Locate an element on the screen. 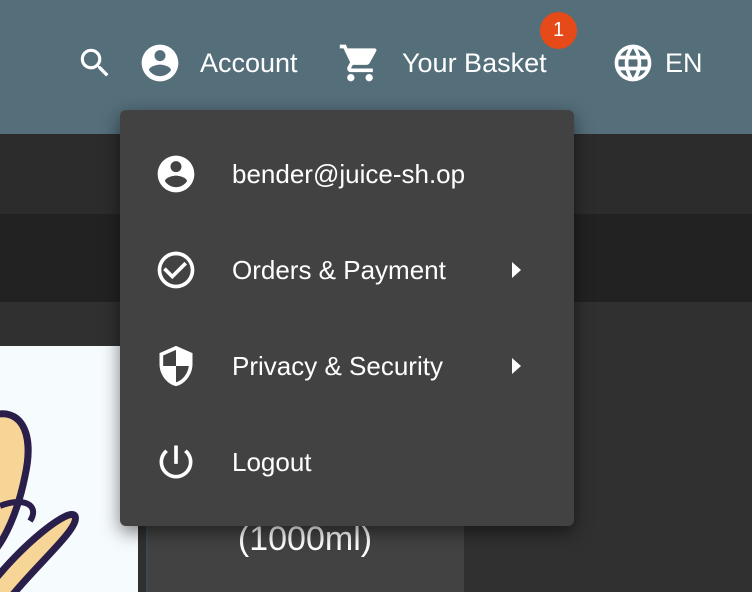 The width and height of the screenshot is (752, 592). menu-item-user-email: bender@juice-sh.op is located at coordinates (347, 174).